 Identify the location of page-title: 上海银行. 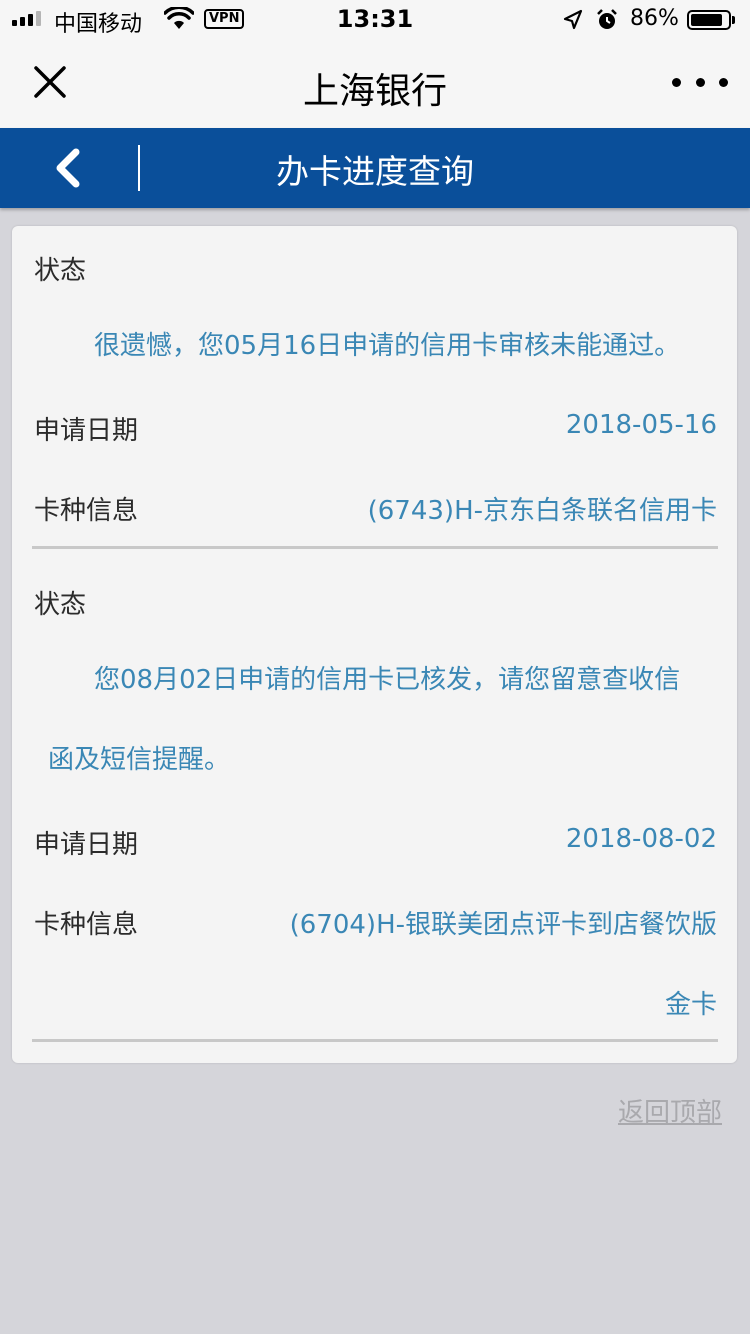
(374, 91).